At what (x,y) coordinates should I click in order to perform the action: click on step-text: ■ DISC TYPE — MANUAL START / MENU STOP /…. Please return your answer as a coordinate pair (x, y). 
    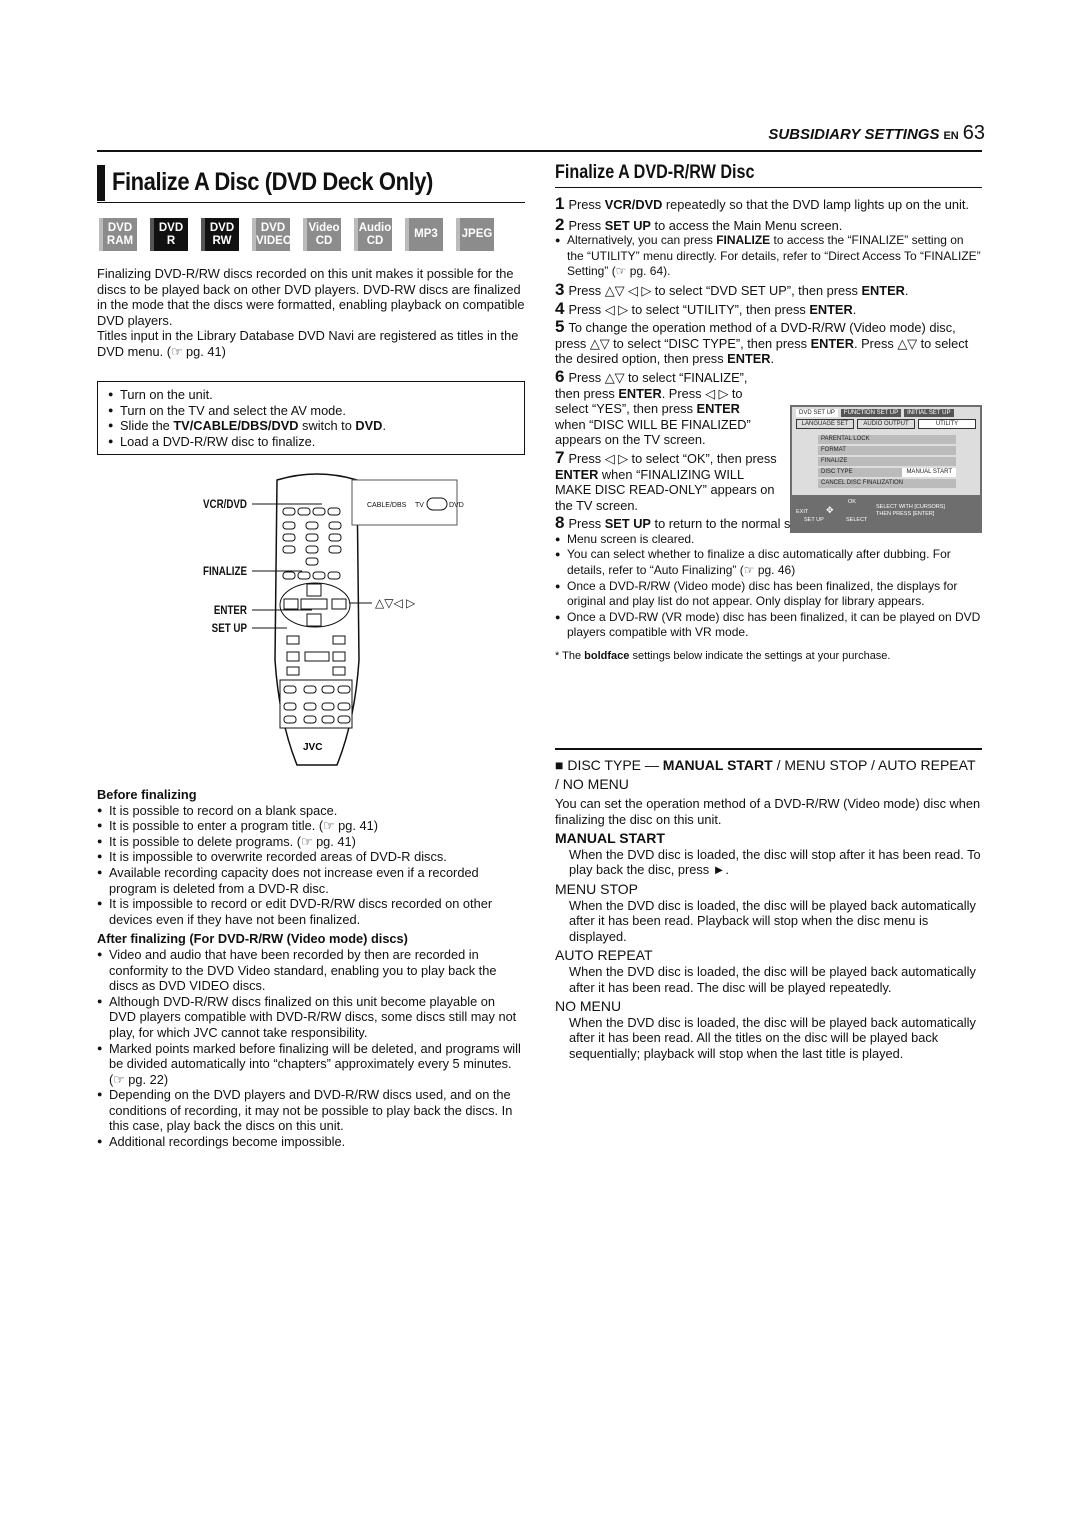
    Looking at the image, I should click on (765, 774).